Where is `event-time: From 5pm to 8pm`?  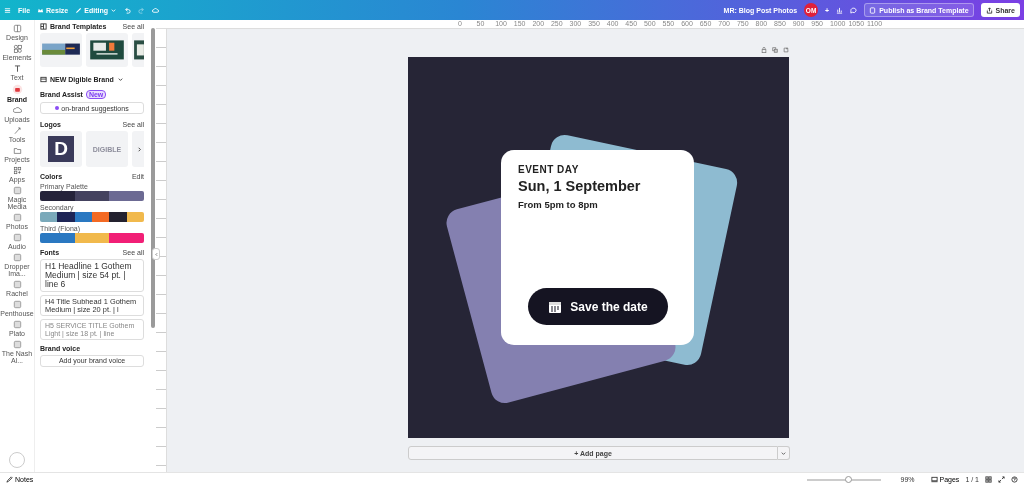
event-time: From 5pm to 8pm is located at coordinates (558, 204).